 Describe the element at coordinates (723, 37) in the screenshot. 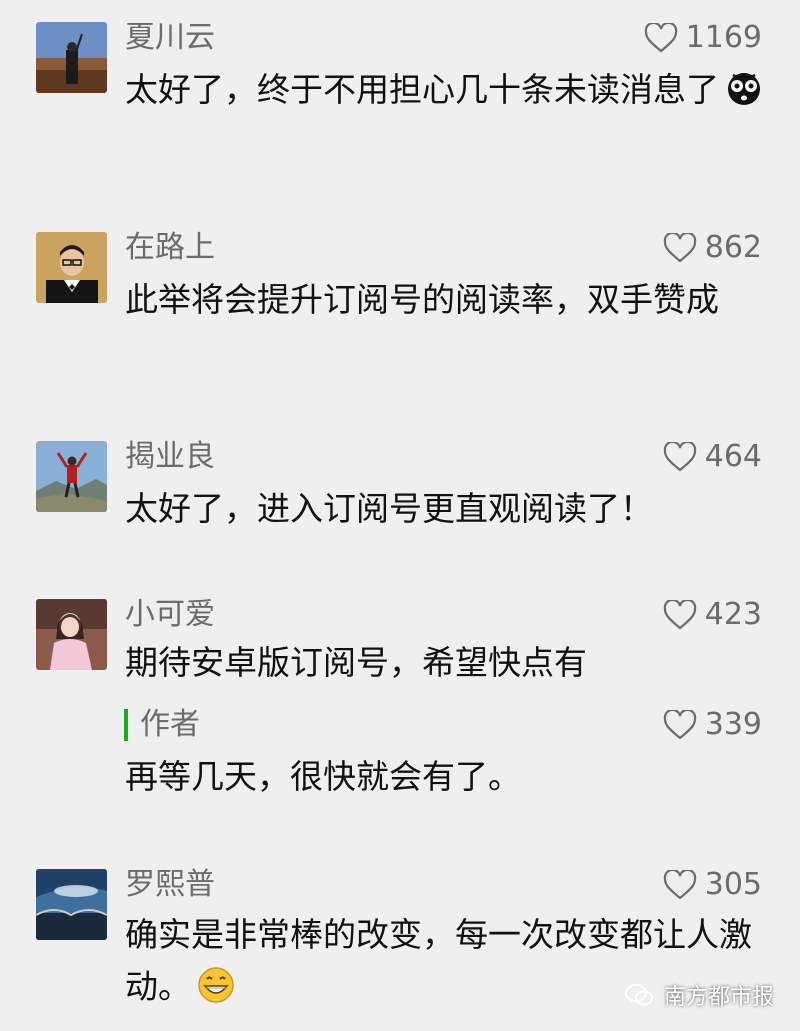

I see `like-count: 1169` at that location.